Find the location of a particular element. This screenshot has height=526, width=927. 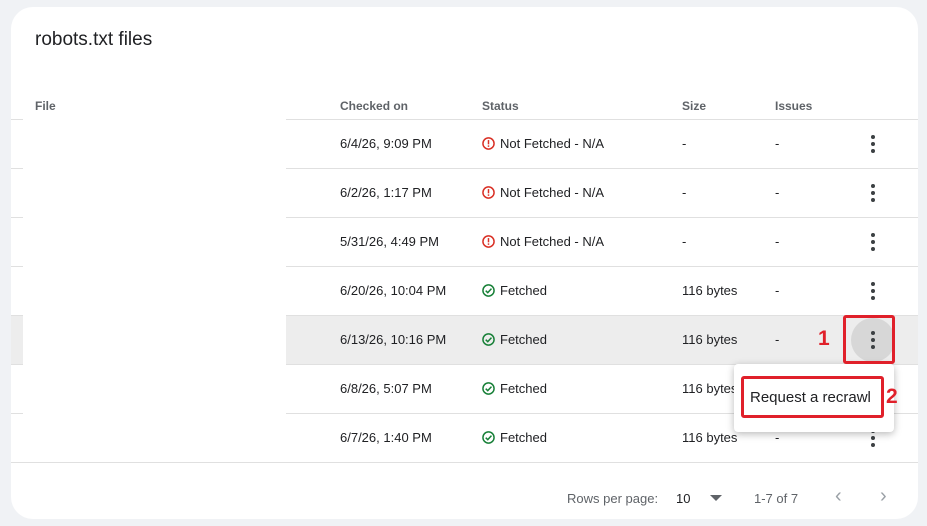

column-header-size: Size is located at coordinates (694, 106).